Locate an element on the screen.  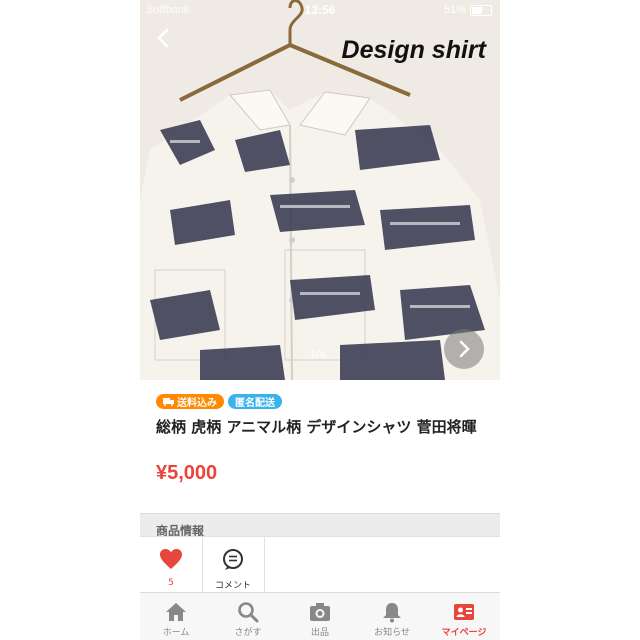
battery-percent: 51% is located at coordinates (454, 10).